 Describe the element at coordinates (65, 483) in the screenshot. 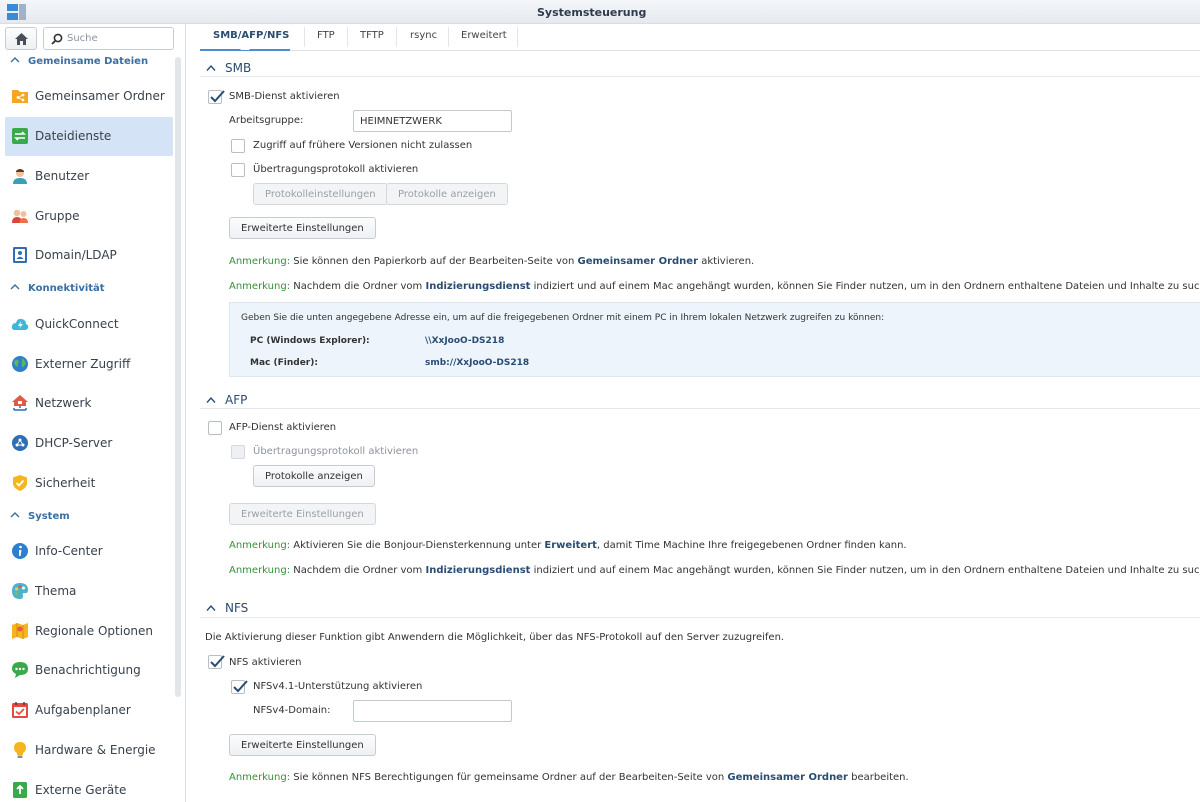

I see `sidebar-item-label: Sicherheit` at that location.